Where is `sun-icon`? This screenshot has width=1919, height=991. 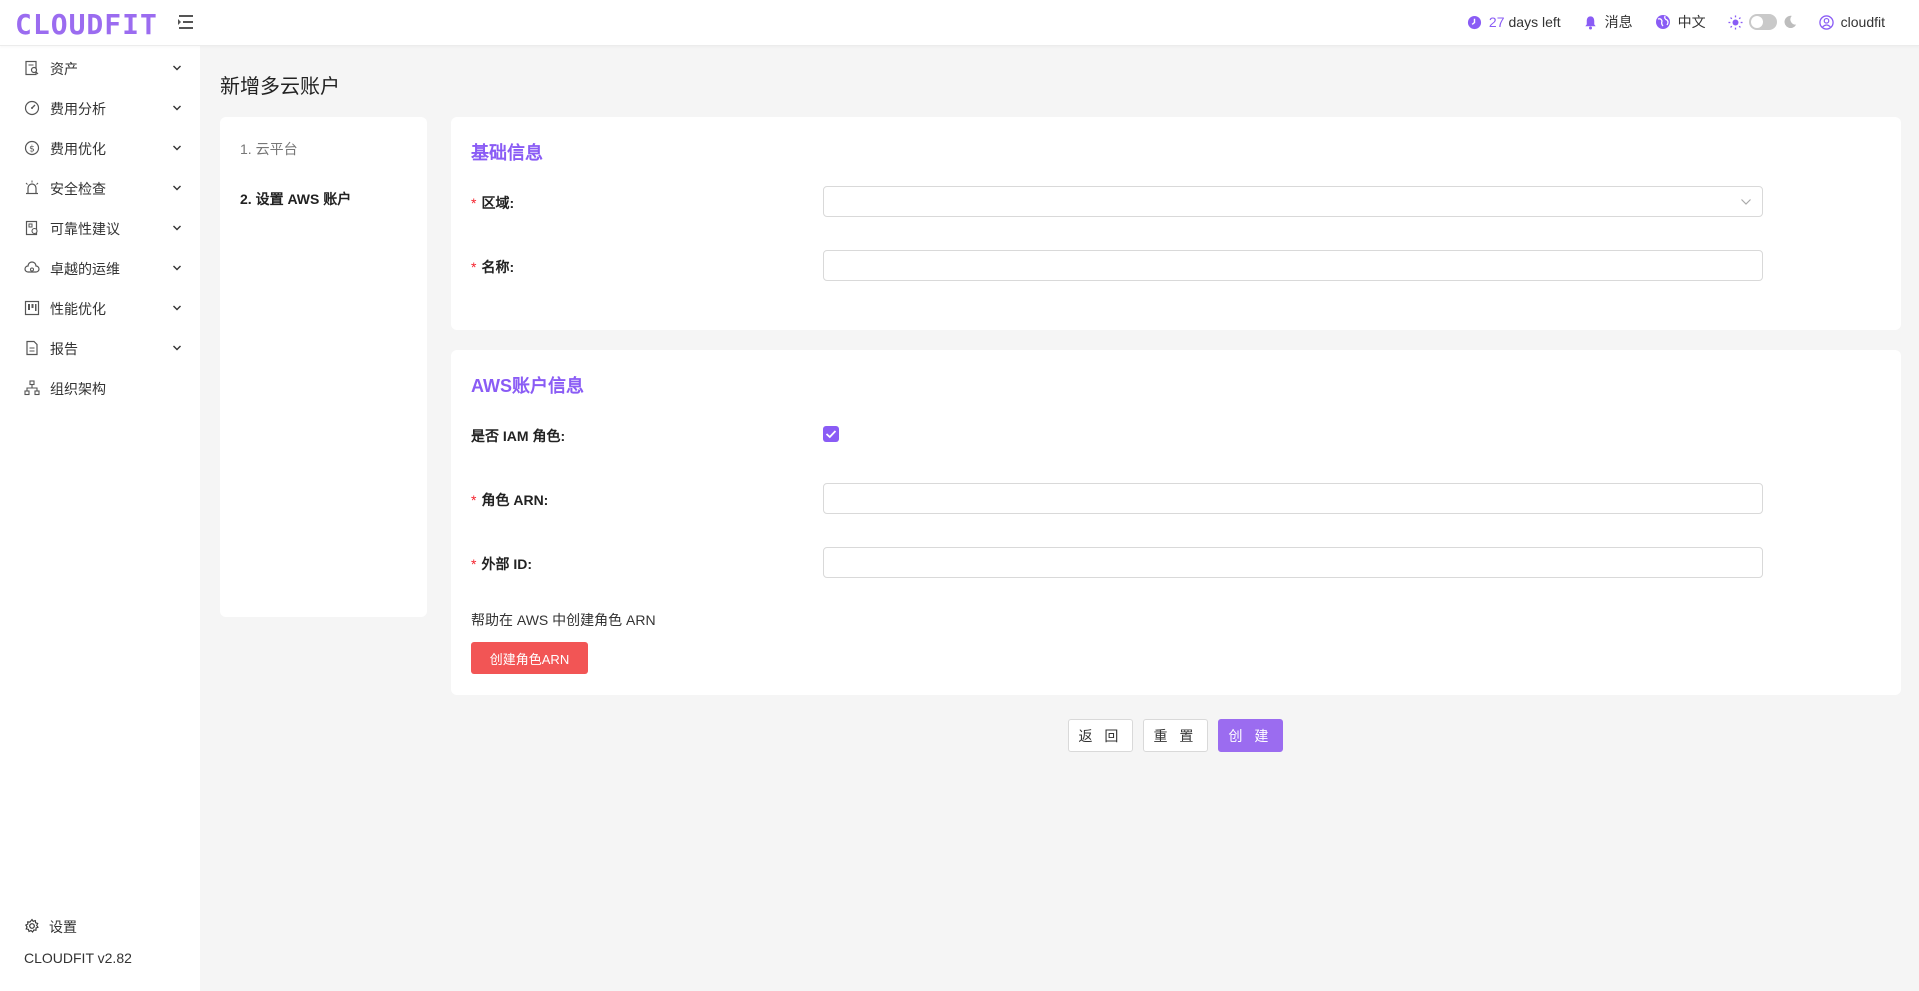
sun-icon is located at coordinates (1735, 22).